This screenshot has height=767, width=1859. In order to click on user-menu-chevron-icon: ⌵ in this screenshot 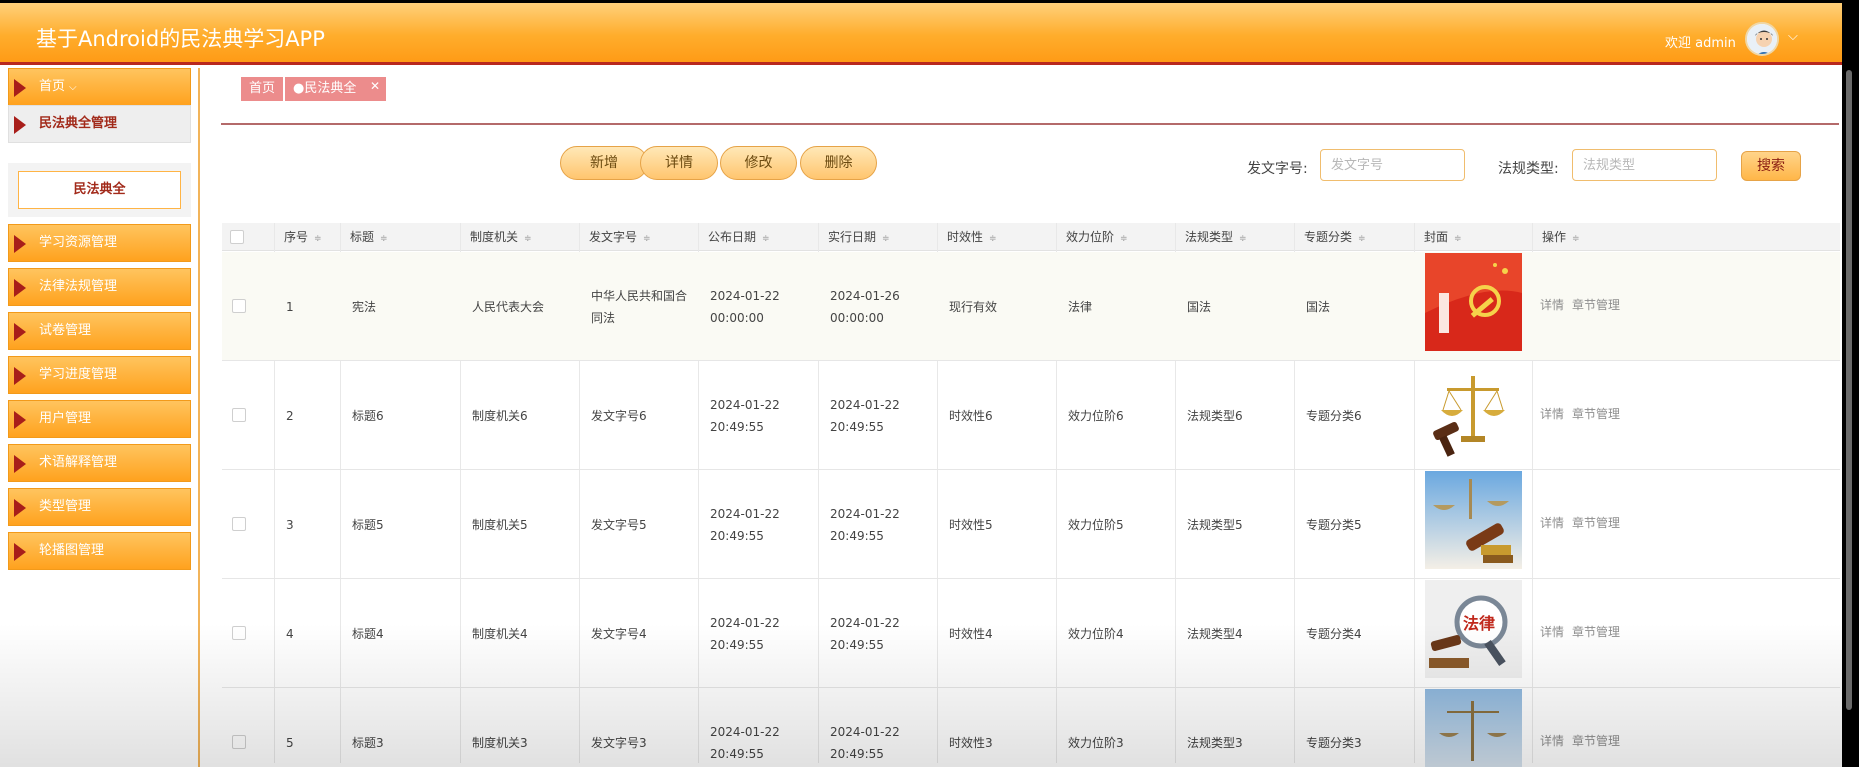, I will do `click(1793, 36)`.